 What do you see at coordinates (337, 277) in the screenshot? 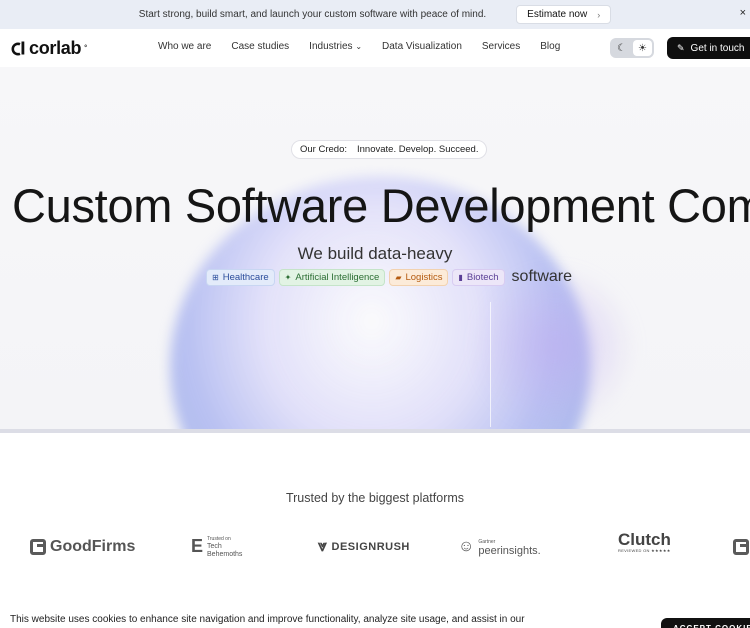
I see `tag-ai-label: Artificial Intelligence` at bounding box center [337, 277].